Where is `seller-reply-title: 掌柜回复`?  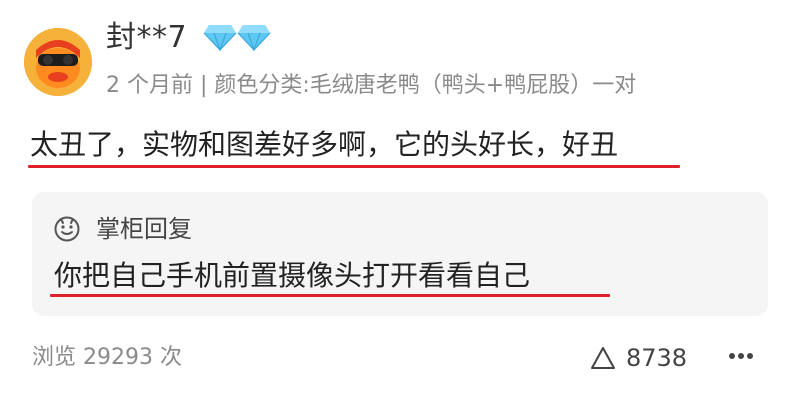 seller-reply-title: 掌柜回复 is located at coordinates (144, 229).